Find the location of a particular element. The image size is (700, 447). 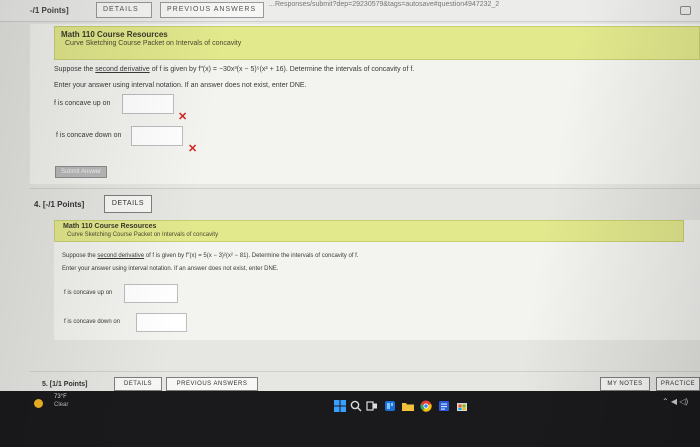

sun-icon is located at coordinates (38, 403).